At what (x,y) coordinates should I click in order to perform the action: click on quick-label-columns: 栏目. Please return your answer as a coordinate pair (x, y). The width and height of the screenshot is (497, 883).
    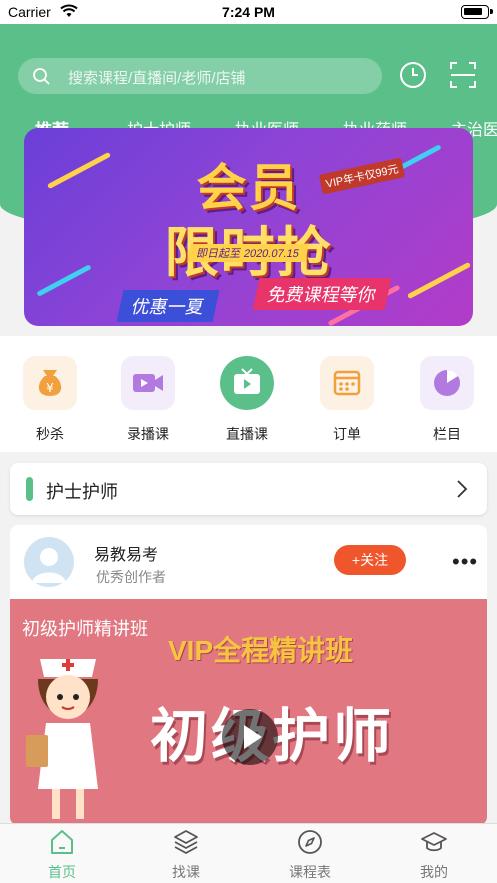
    Looking at the image, I should click on (447, 434).